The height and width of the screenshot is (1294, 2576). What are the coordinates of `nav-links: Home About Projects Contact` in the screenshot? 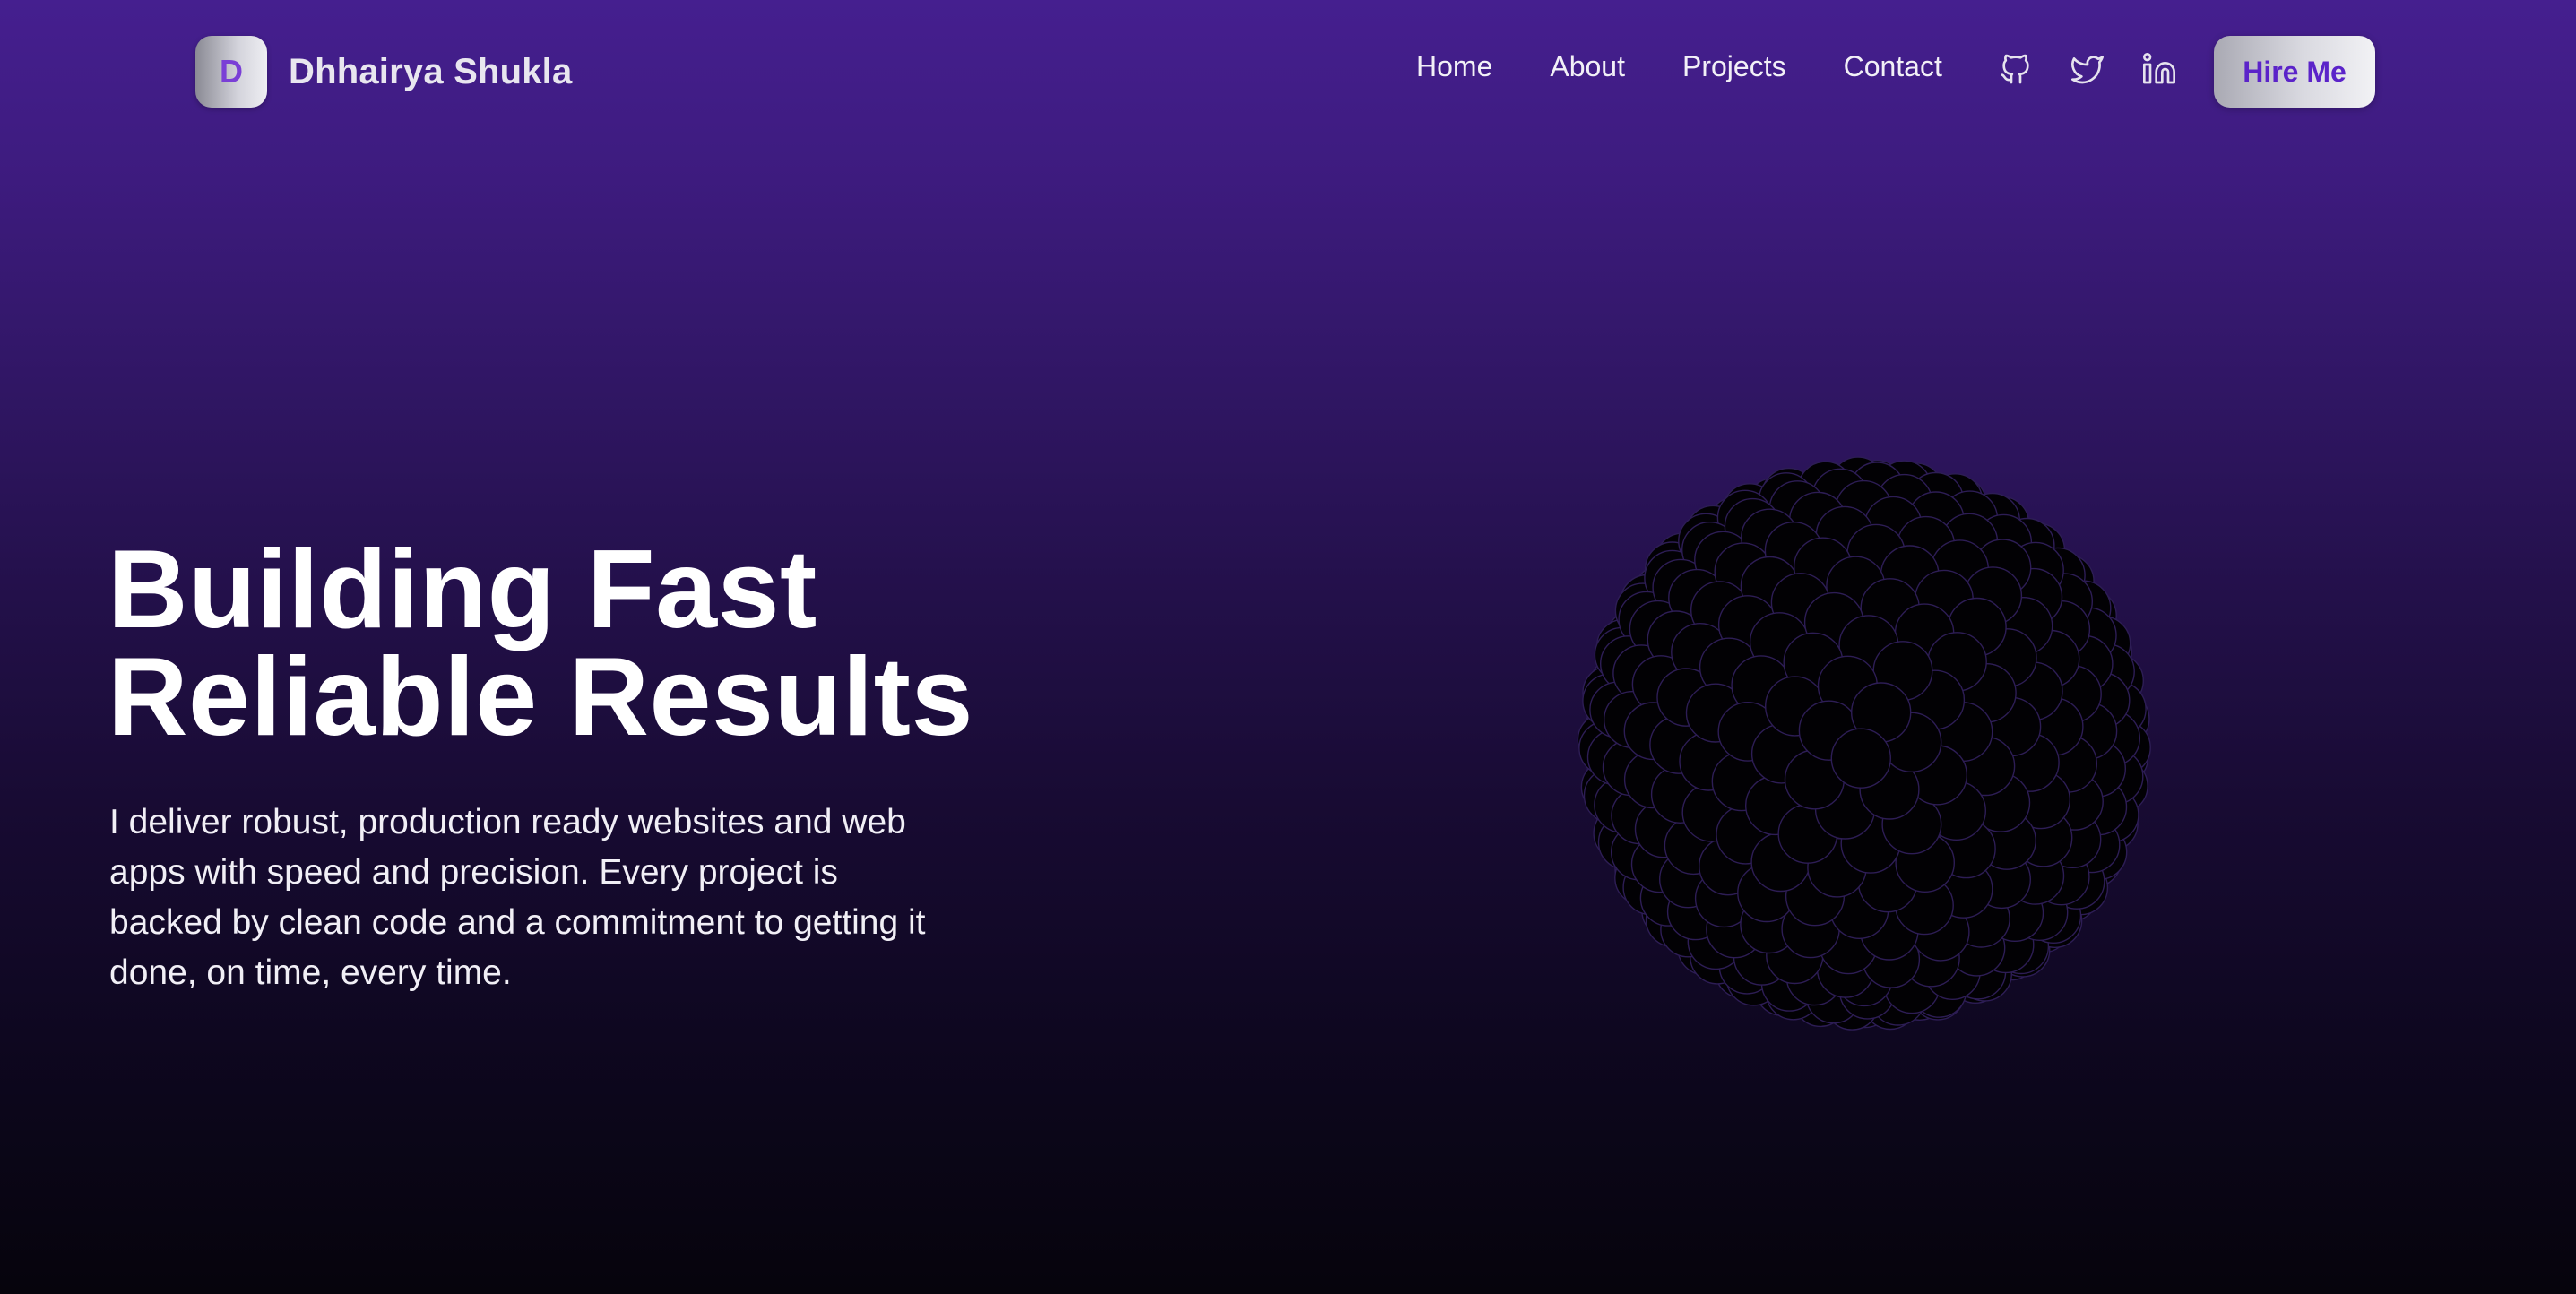 It's located at (1679, 66).